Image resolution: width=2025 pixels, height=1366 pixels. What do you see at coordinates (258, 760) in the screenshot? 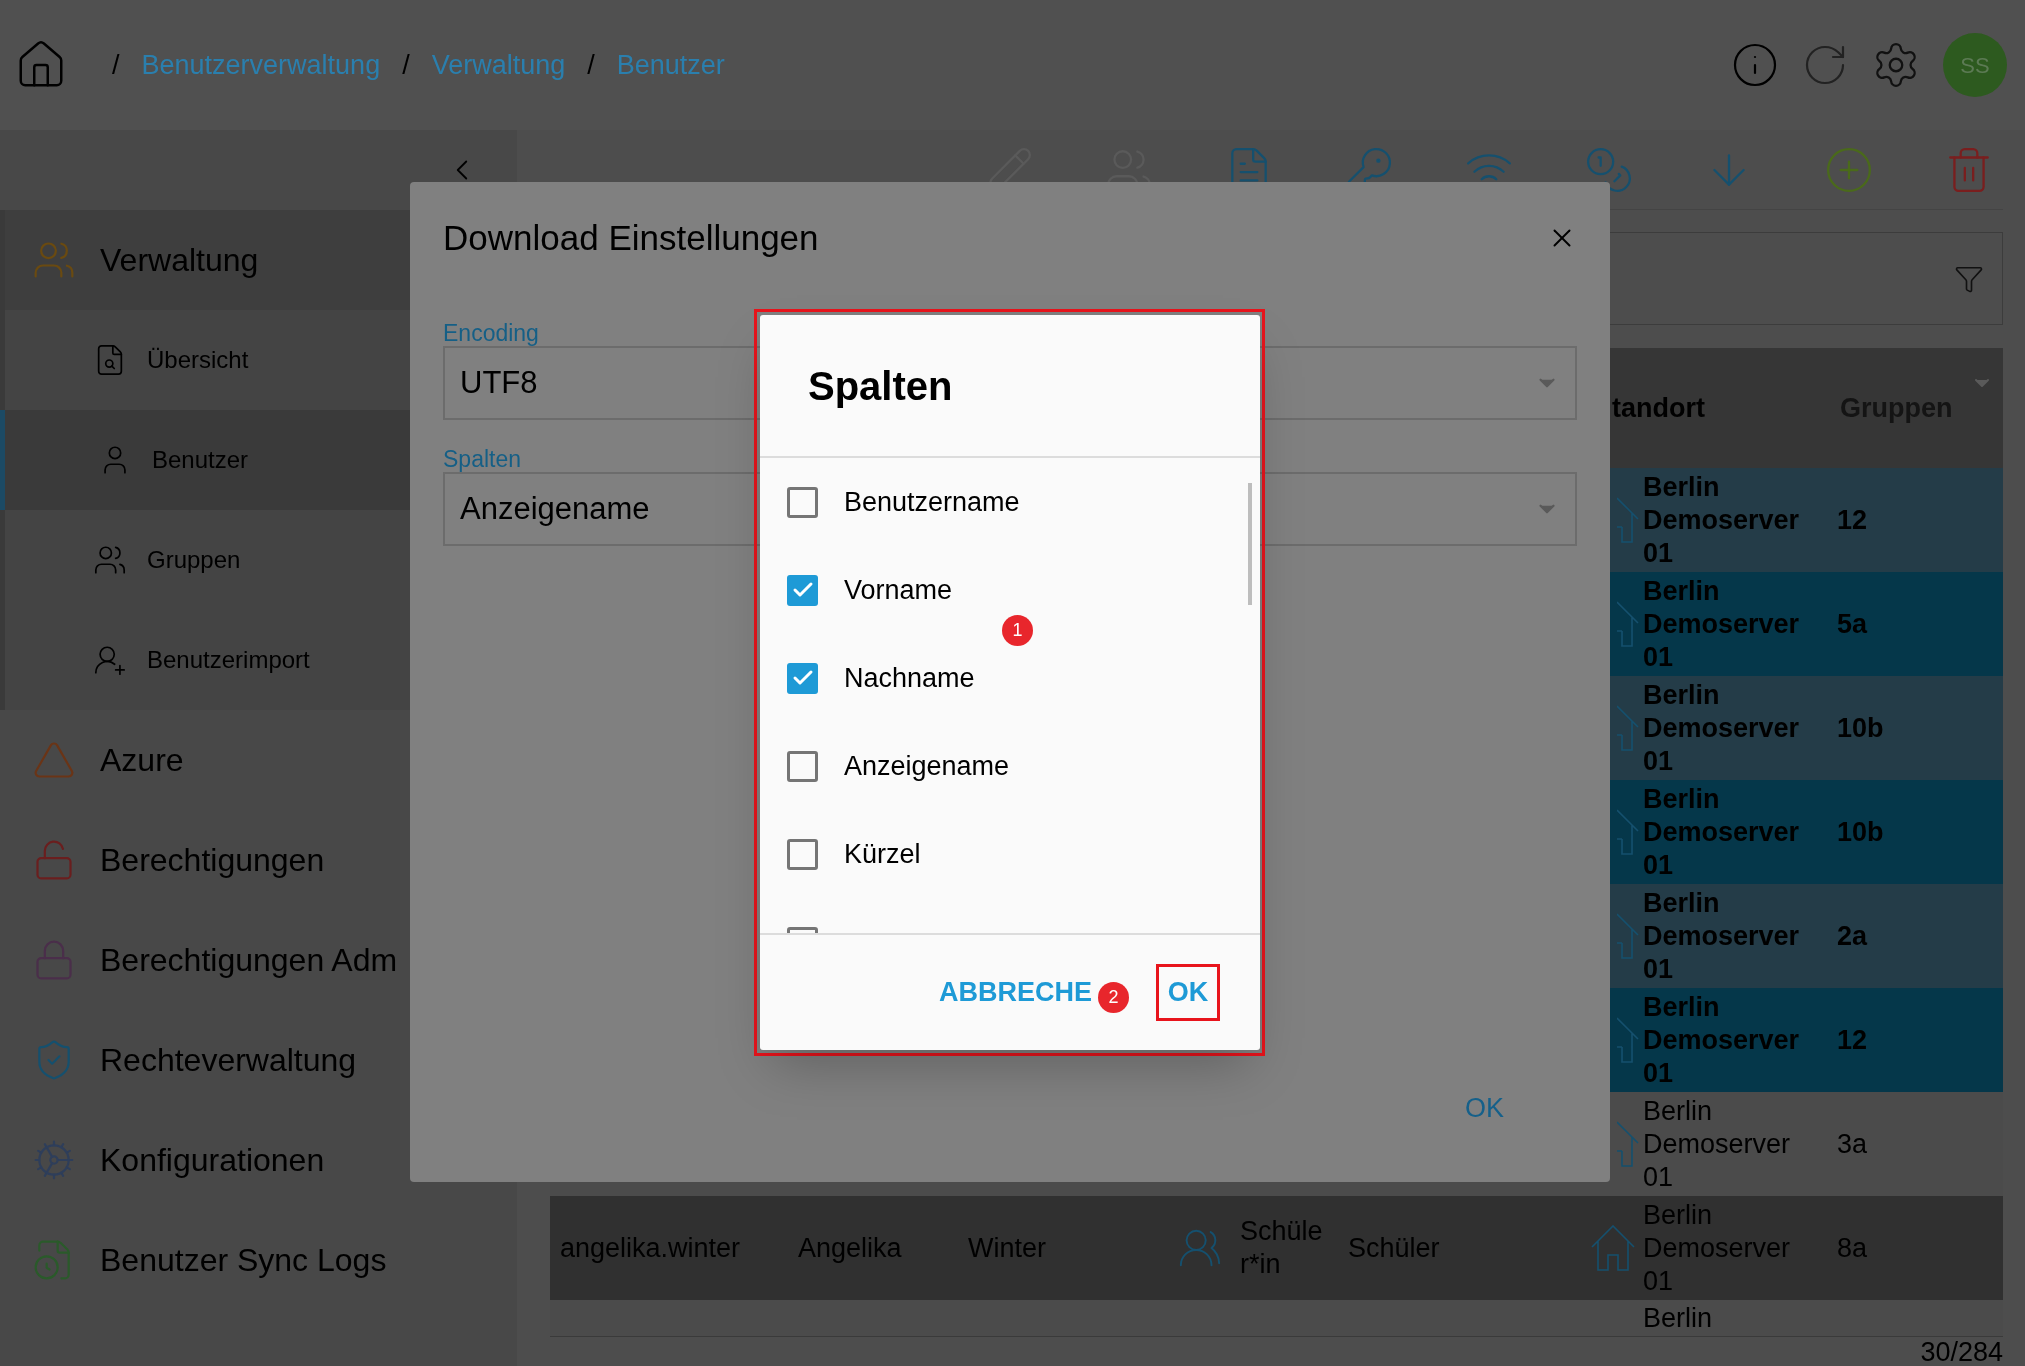
I see `nav-item: Azure` at bounding box center [258, 760].